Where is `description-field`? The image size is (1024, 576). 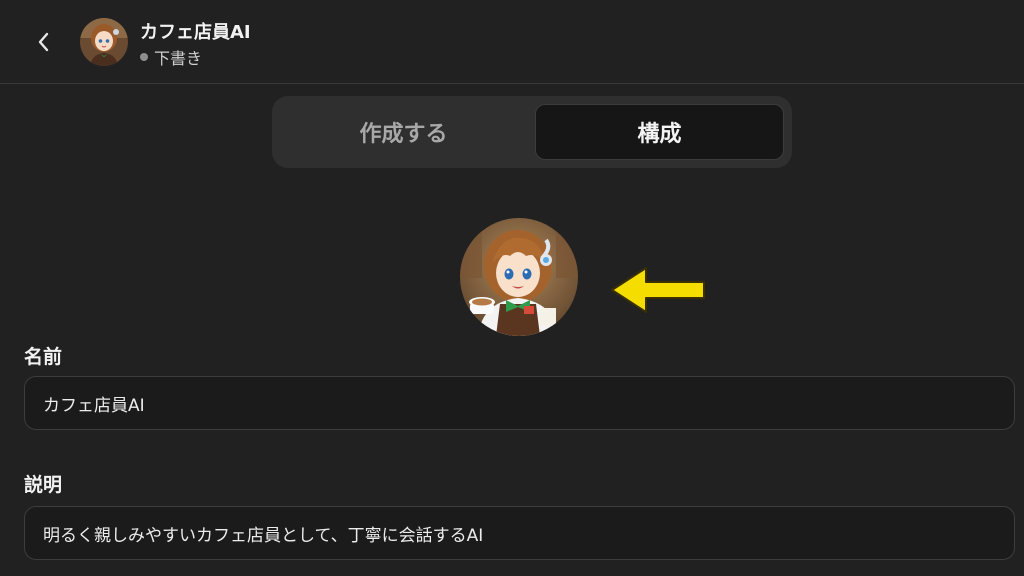
description-field is located at coordinates (519, 533).